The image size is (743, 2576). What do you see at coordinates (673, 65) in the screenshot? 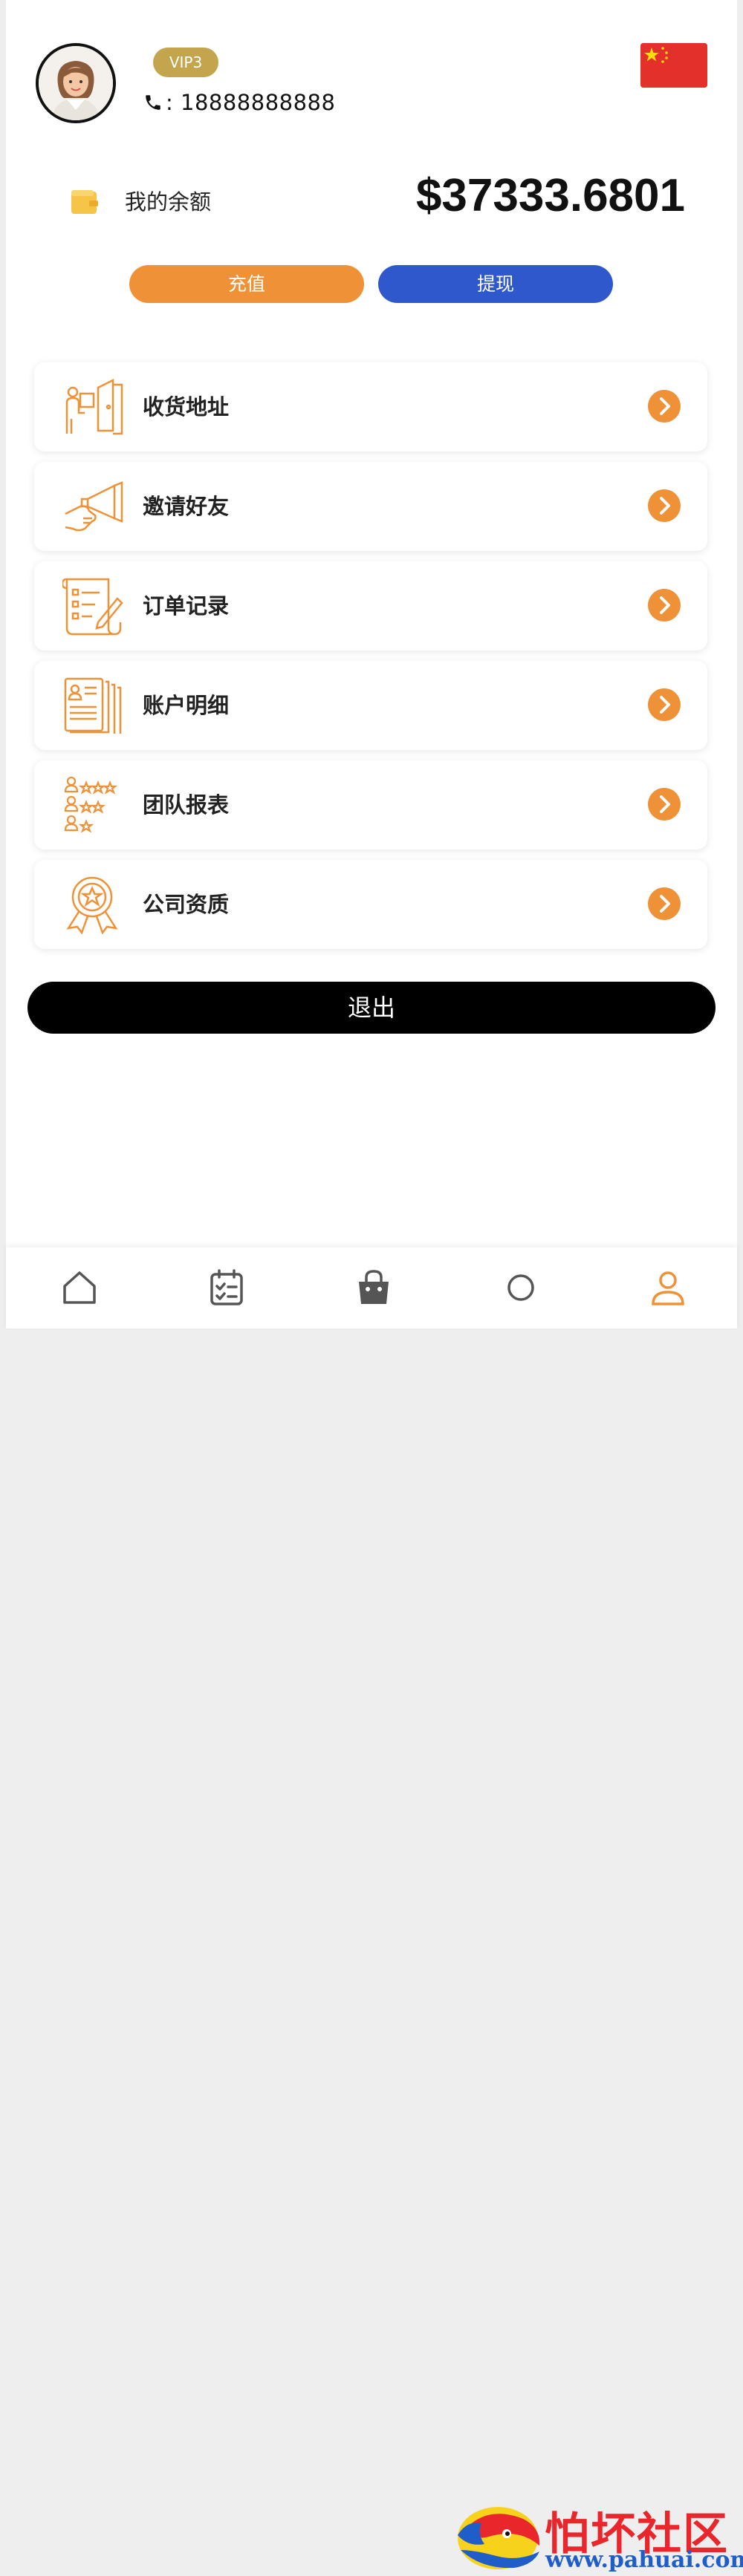
I see `china-flag-icon` at bounding box center [673, 65].